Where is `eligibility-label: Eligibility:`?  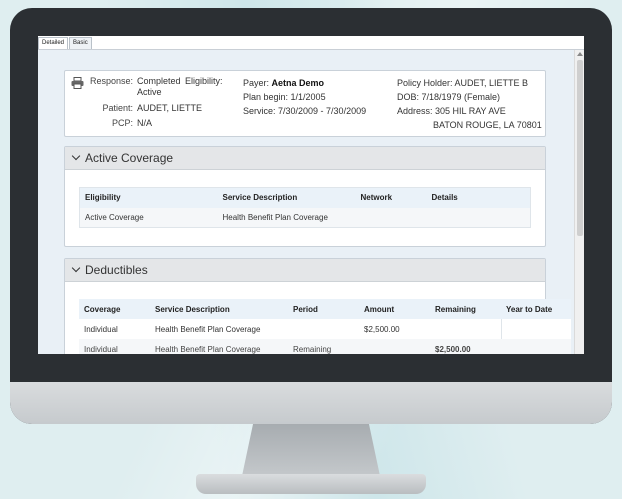
eligibility-label: Eligibility: is located at coordinates (204, 81).